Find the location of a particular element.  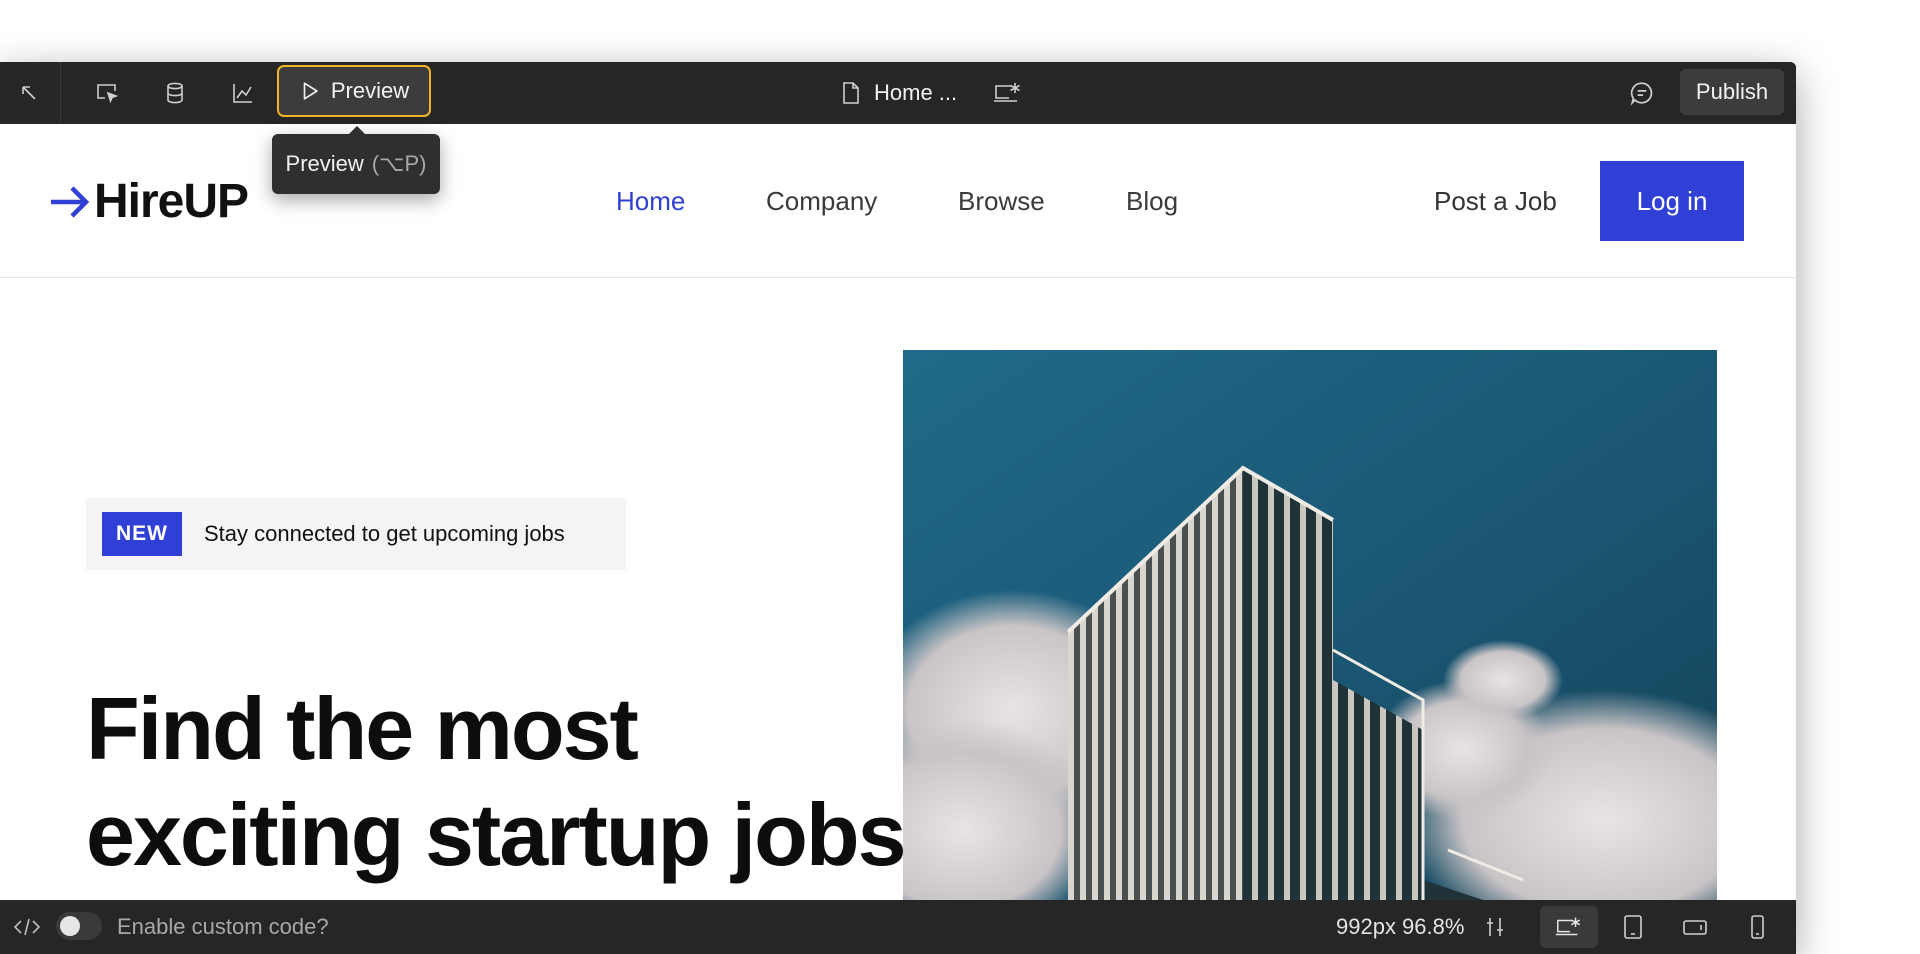

breakpoint-desktop-button is located at coordinates (1569, 927).